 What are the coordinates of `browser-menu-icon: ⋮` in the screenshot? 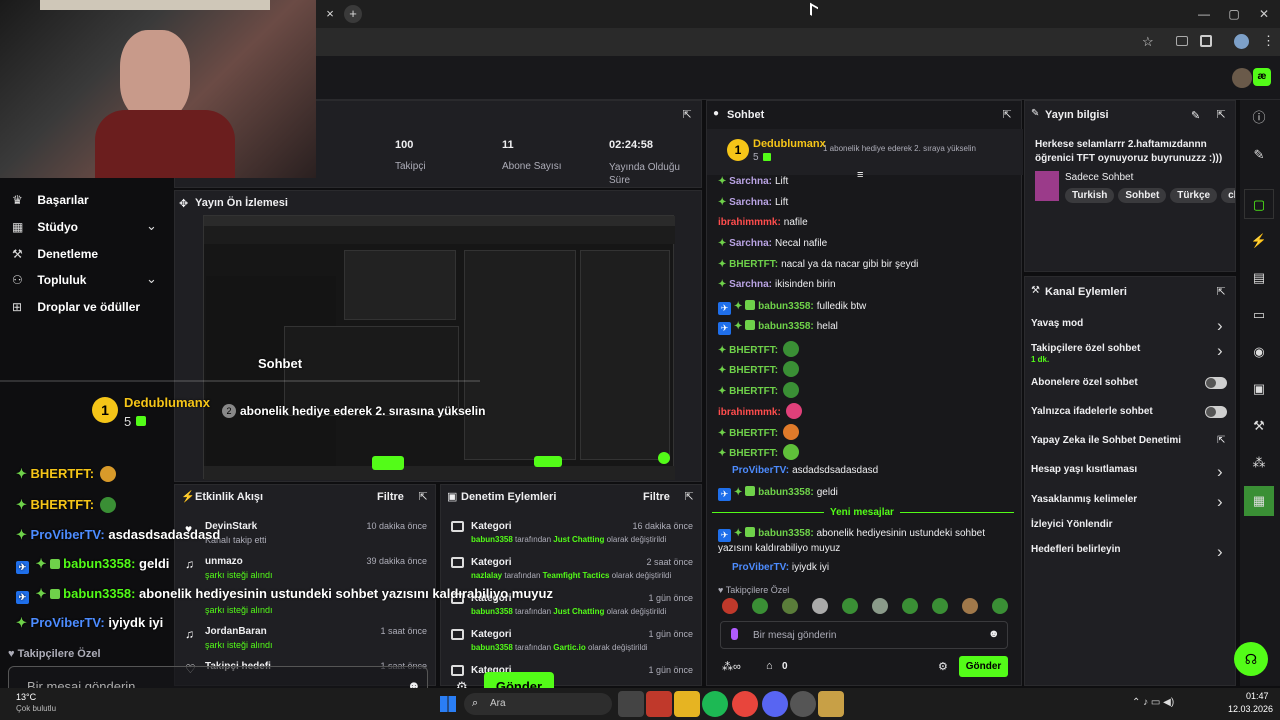 It's located at (1268, 41).